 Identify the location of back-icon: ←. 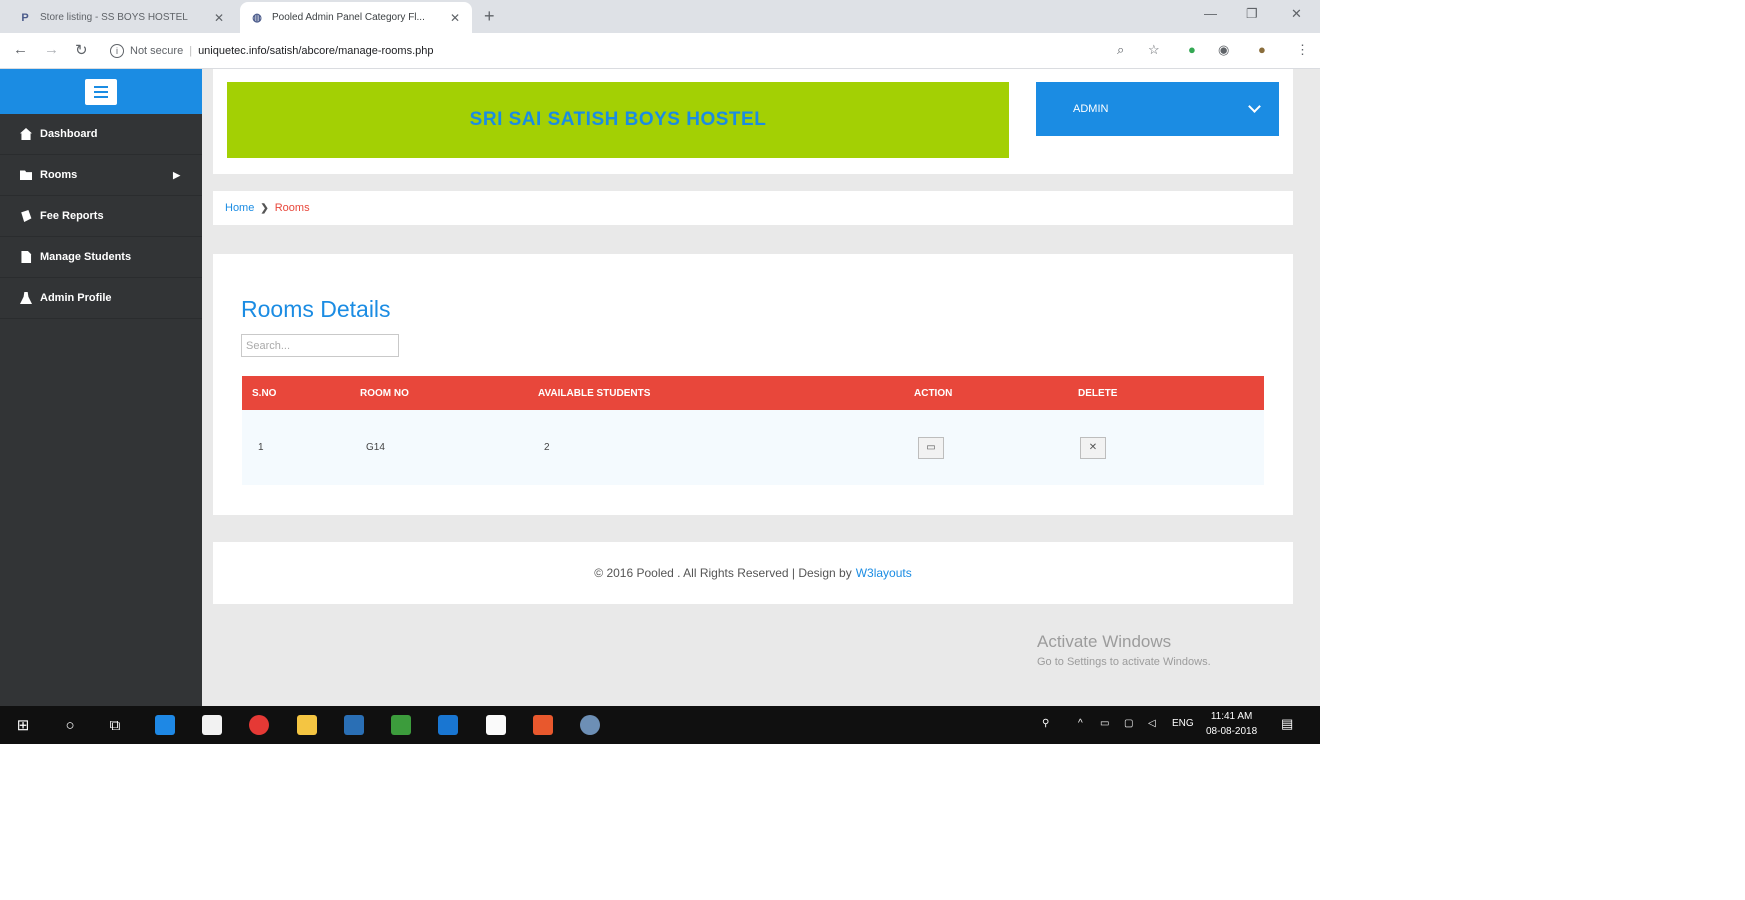
(20, 49).